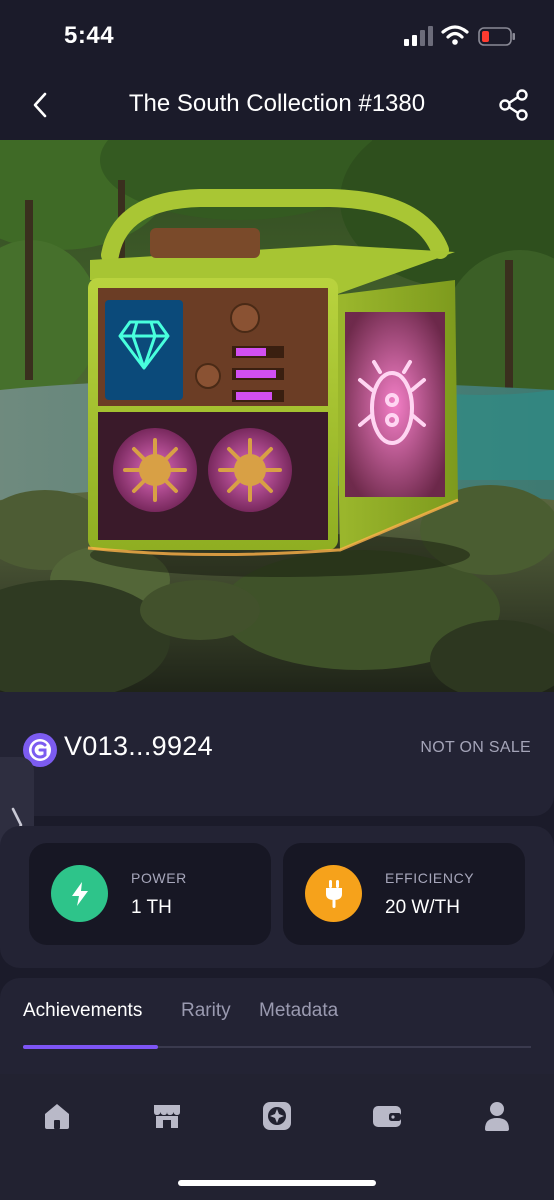 The height and width of the screenshot is (1200, 554). I want to click on page-title: The South Collection #1380, so click(277, 103).